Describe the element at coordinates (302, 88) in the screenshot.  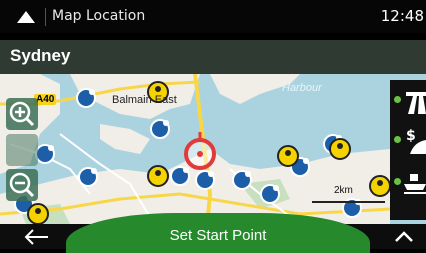
I see `water-label: Harbour` at that location.